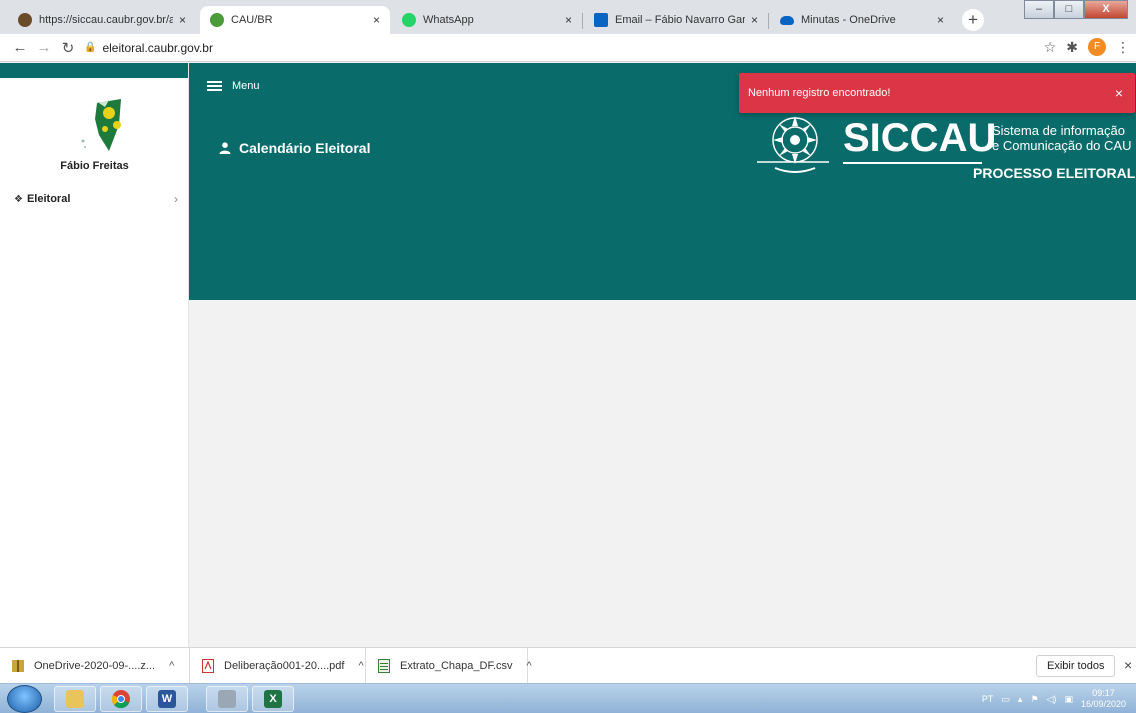 Image resolution: width=1136 pixels, height=713 pixels. Describe the element at coordinates (1069, 9) in the screenshot. I see `maximize-button: □` at that location.